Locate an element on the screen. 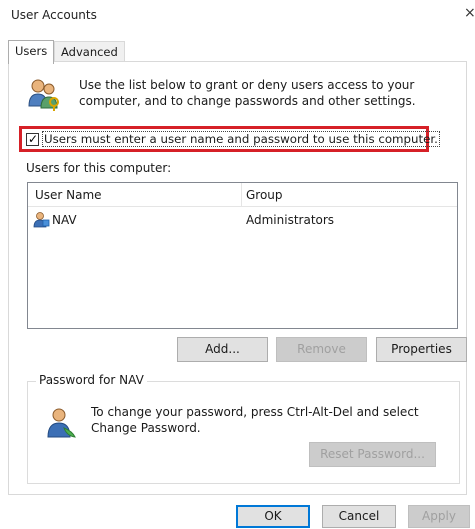 This screenshot has width=475, height=529. tab-users: Users is located at coordinates (31, 52).